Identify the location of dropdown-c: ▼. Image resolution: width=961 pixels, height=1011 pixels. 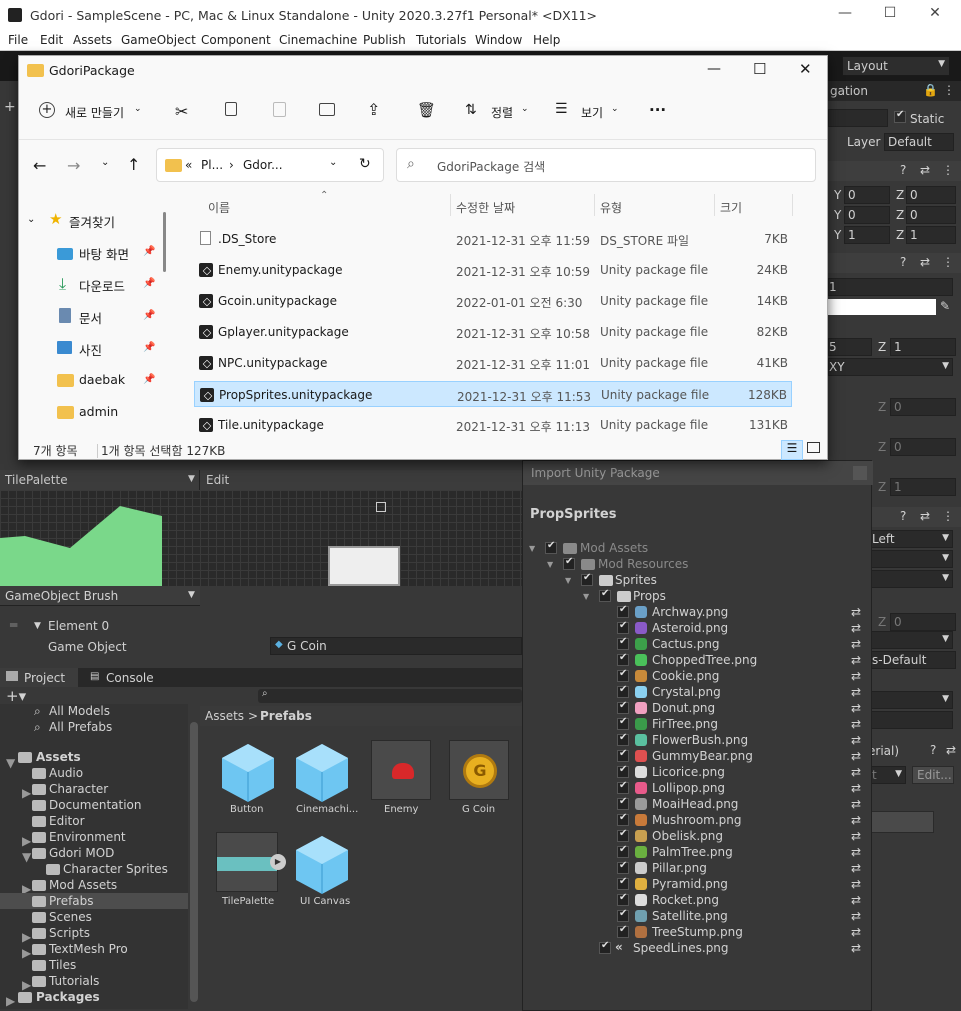
(910, 640).